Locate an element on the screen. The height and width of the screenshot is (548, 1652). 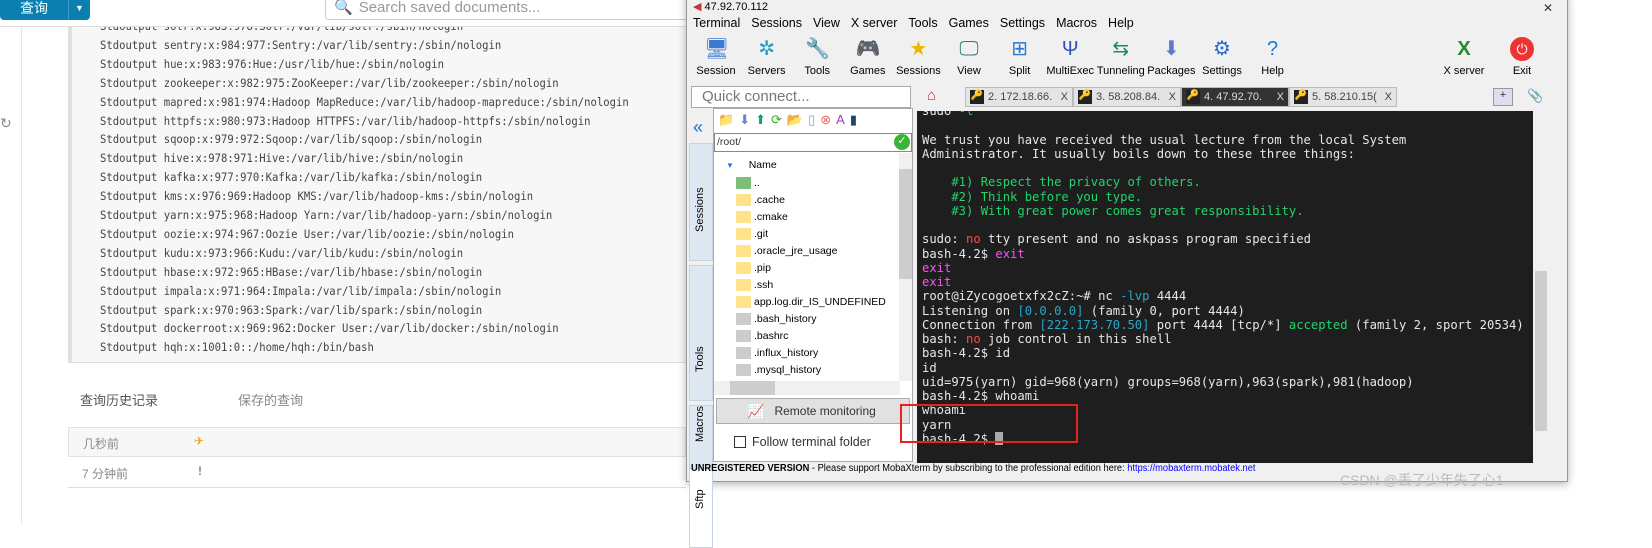
menu-x-server: X server is located at coordinates (874, 23).